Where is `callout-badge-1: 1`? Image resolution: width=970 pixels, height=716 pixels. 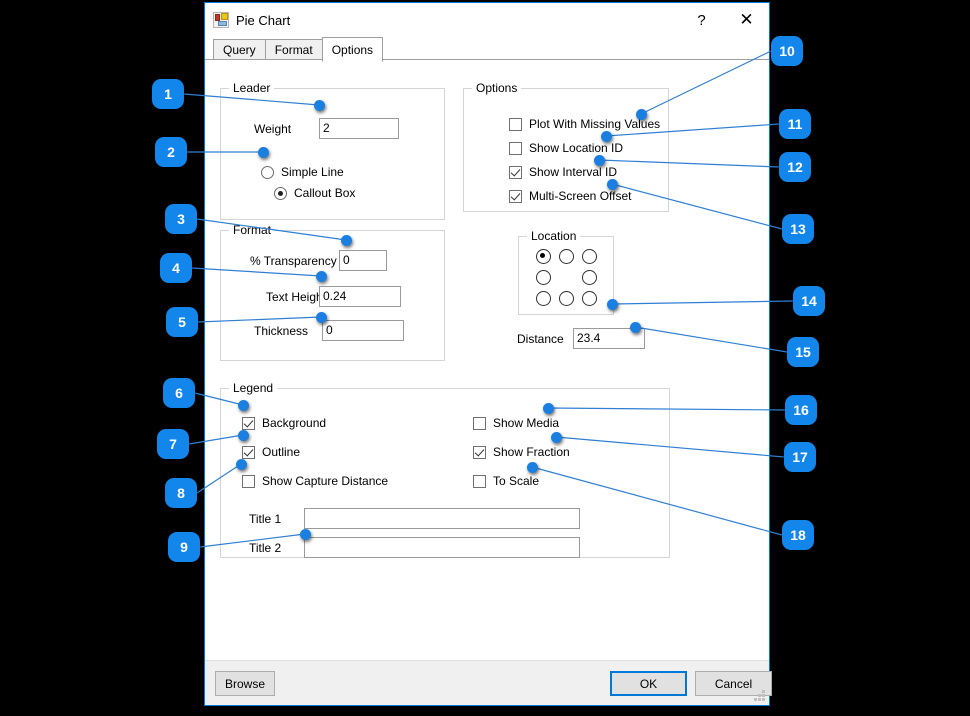
callout-badge-1: 1 is located at coordinates (168, 94).